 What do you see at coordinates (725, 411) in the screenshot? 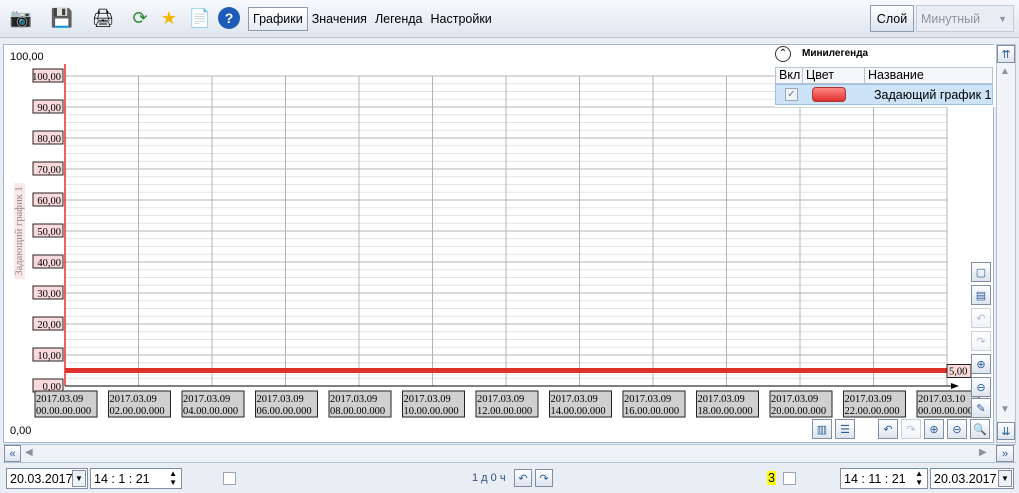
I see `x-tick-label: 18.00.00.000` at bounding box center [725, 411].